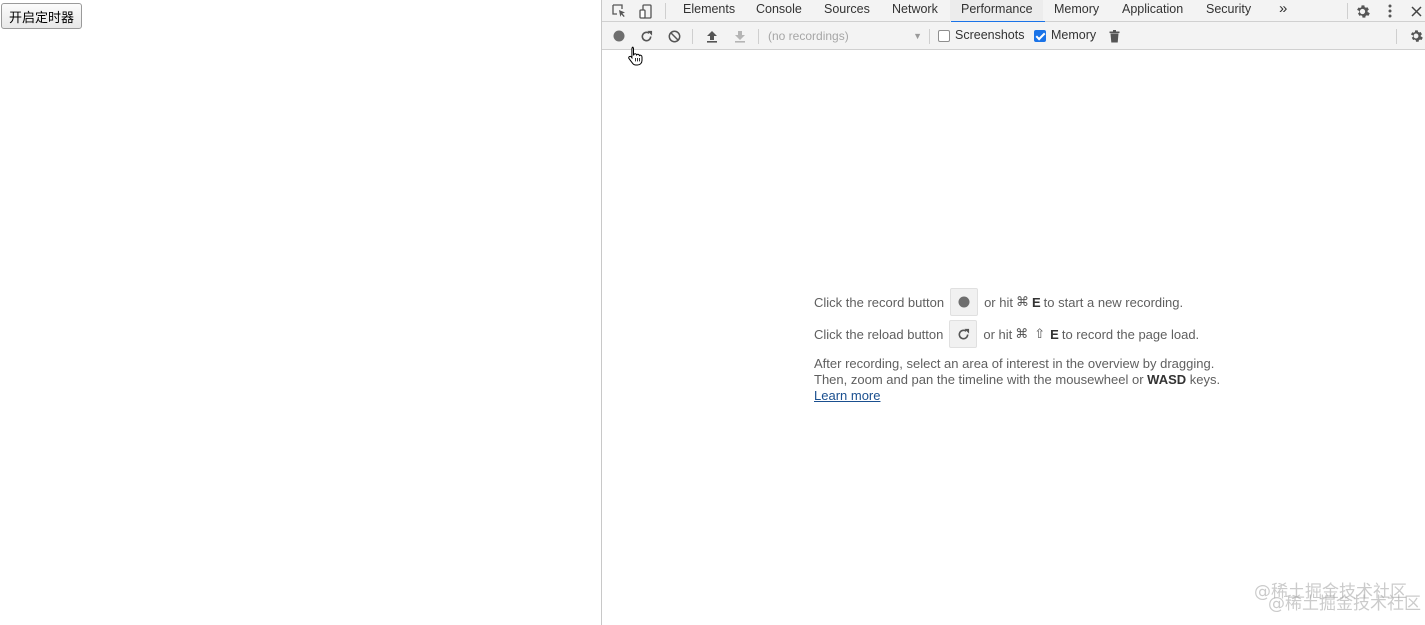 The image size is (1425, 625). I want to click on record-shortcut-key: E, so click(1036, 302).